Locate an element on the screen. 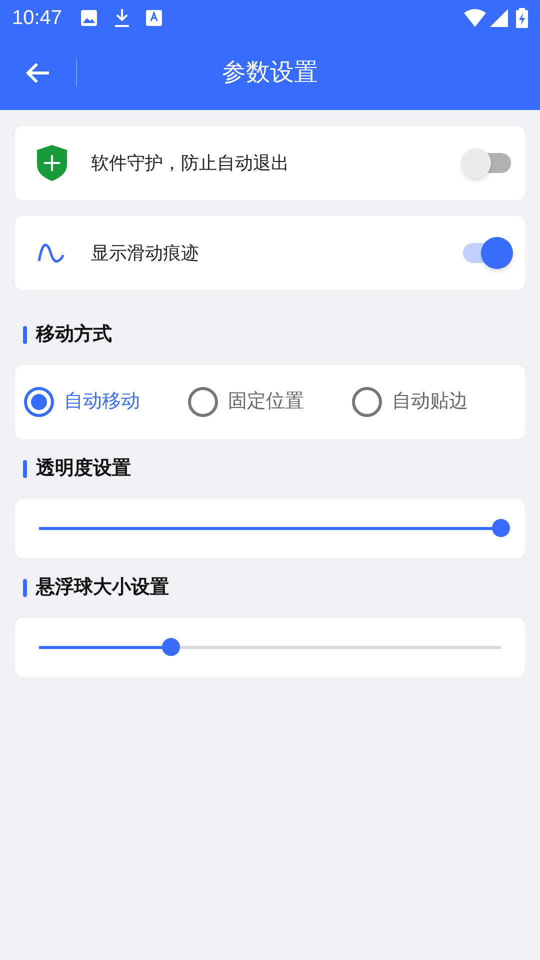 The height and width of the screenshot is (960, 540). back-arrow-icon is located at coordinates (38, 73).